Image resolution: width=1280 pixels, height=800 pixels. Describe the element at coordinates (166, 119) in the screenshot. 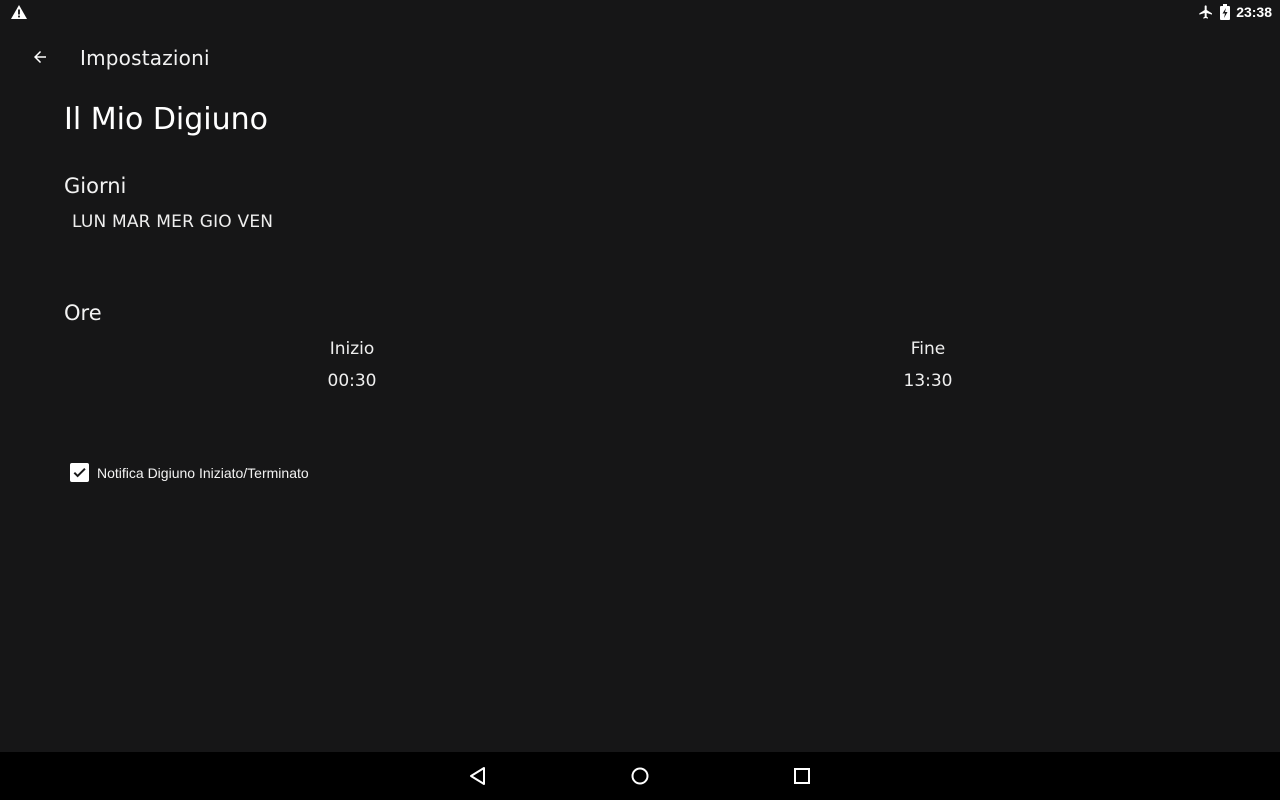

I see `page-title: Il Mio Digiuno` at that location.